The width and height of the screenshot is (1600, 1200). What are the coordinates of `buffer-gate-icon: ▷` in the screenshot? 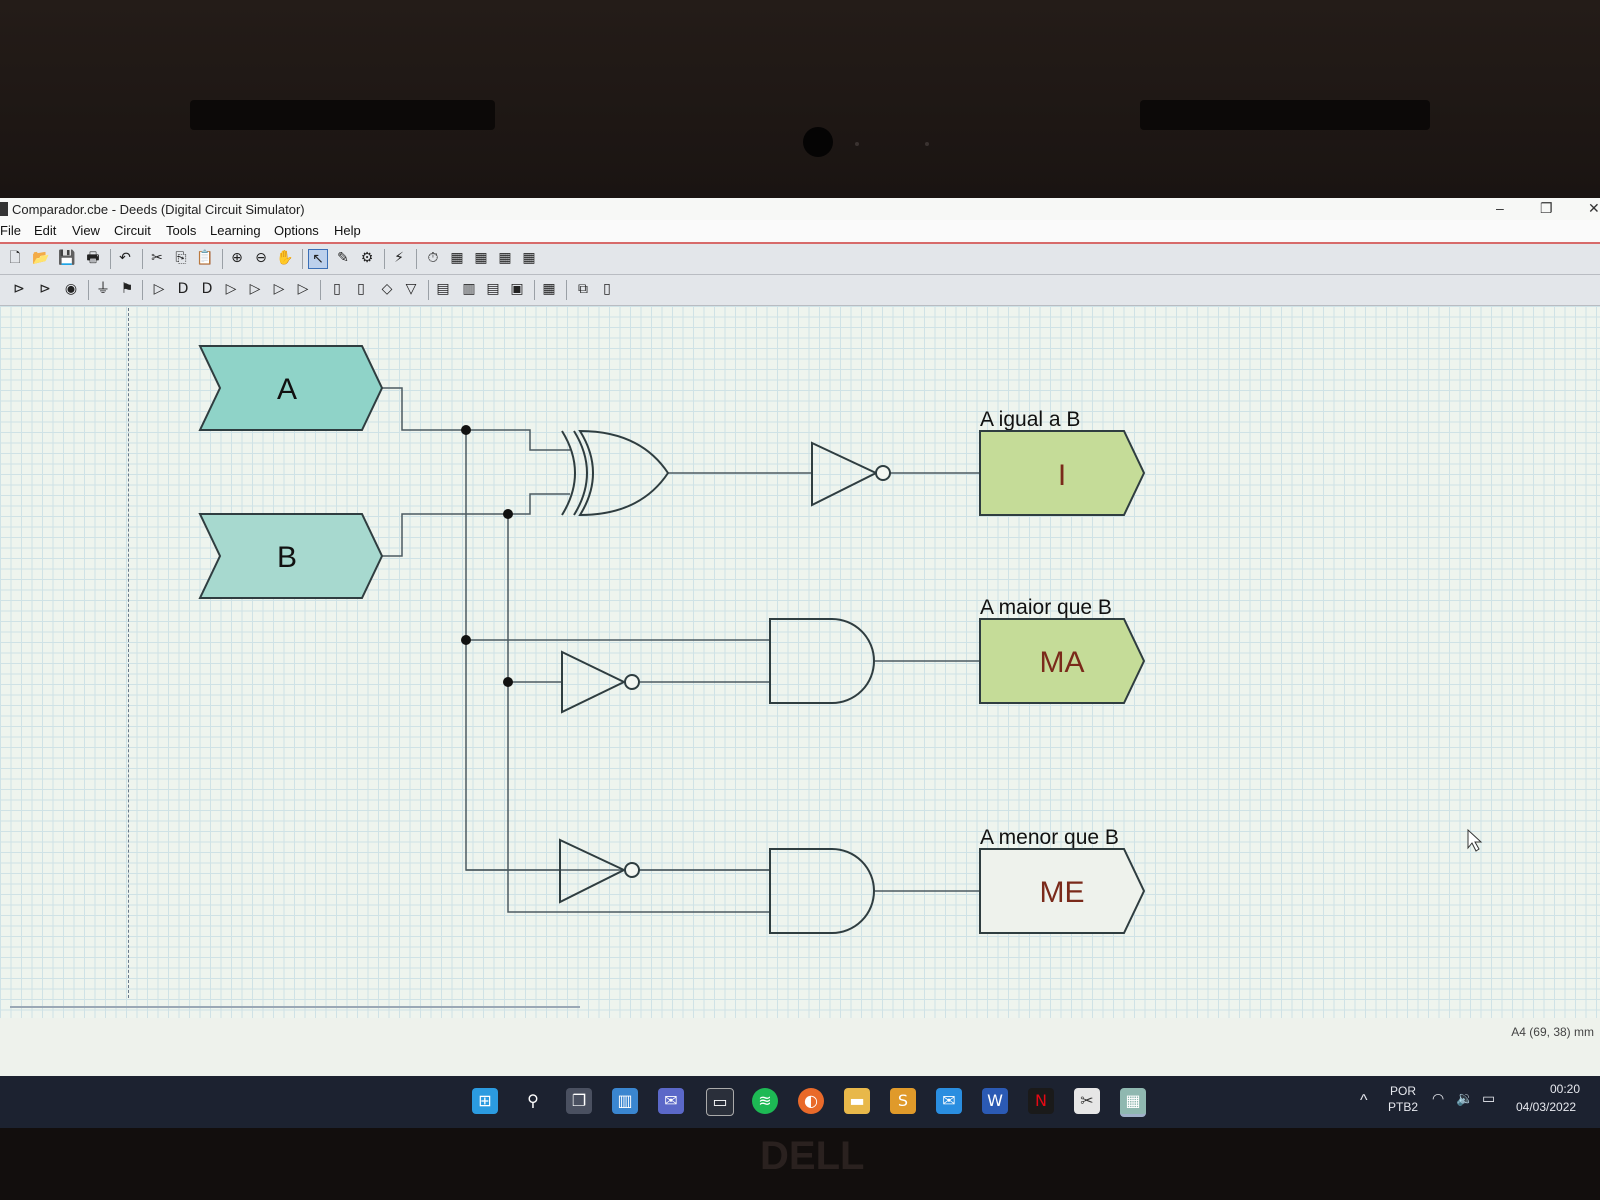 It's located at (159, 289).